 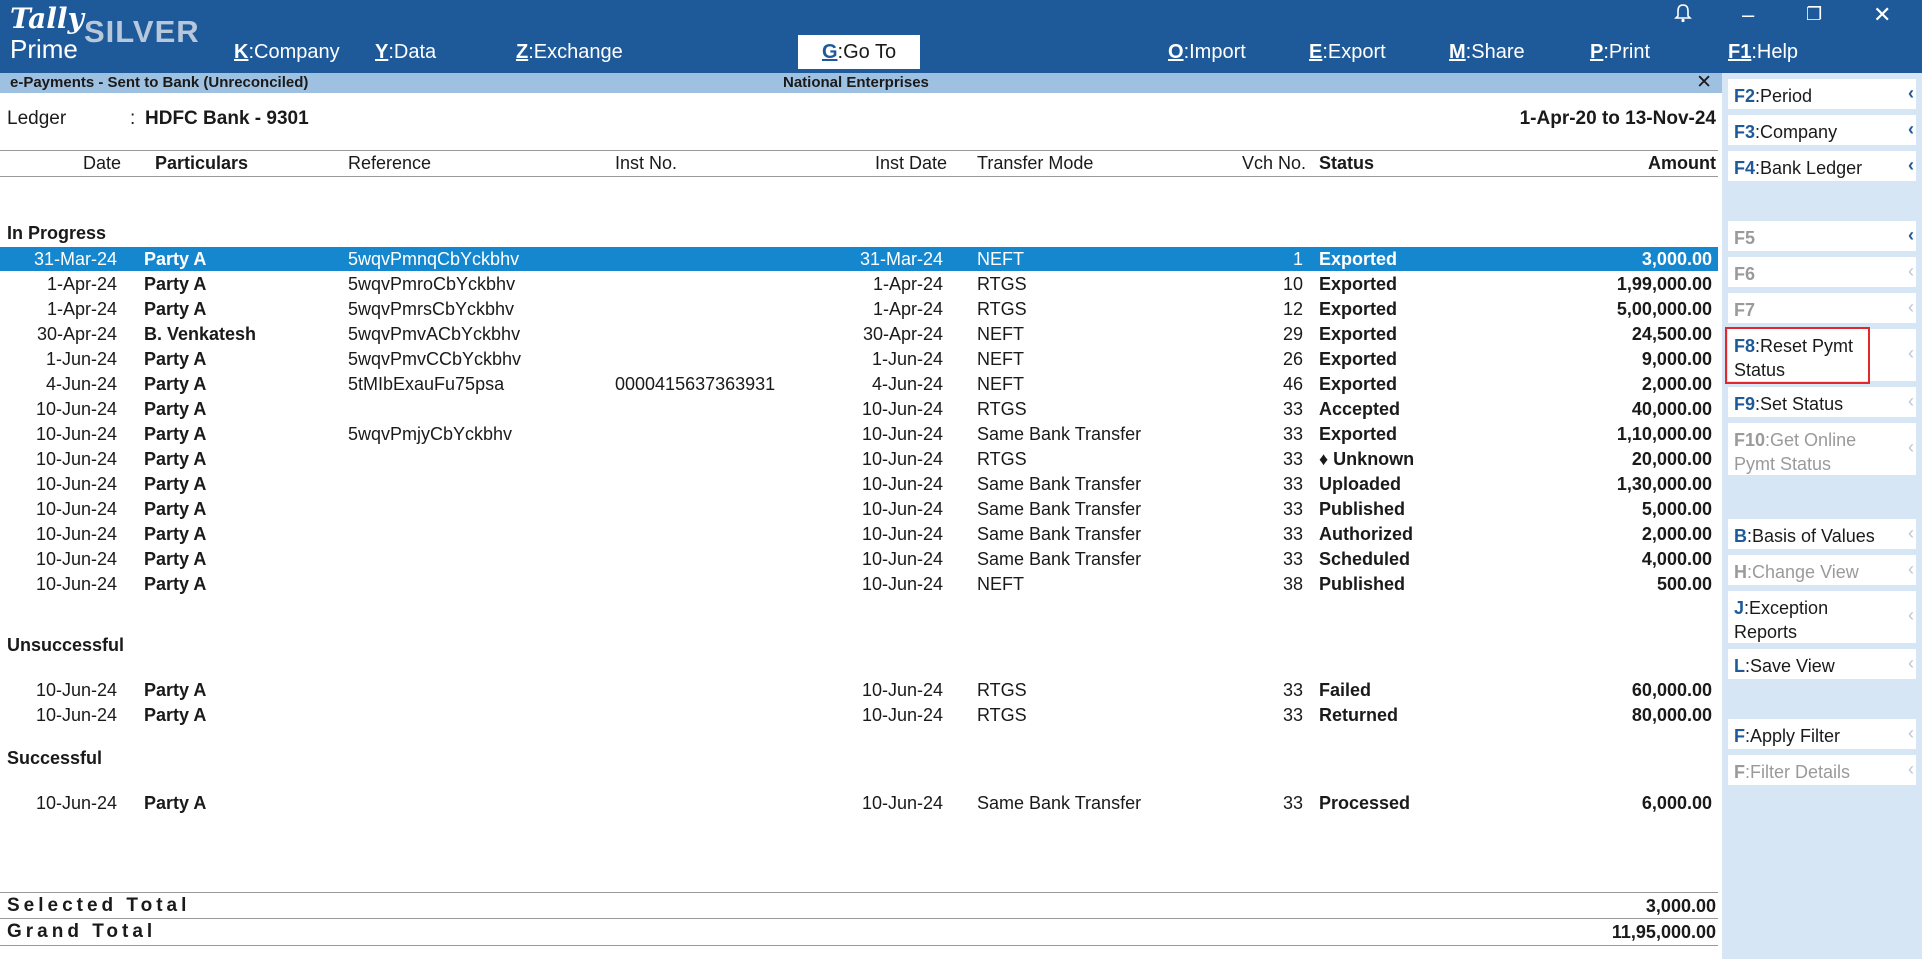 I want to click on button-label: F3:Company, so click(x=1786, y=132).